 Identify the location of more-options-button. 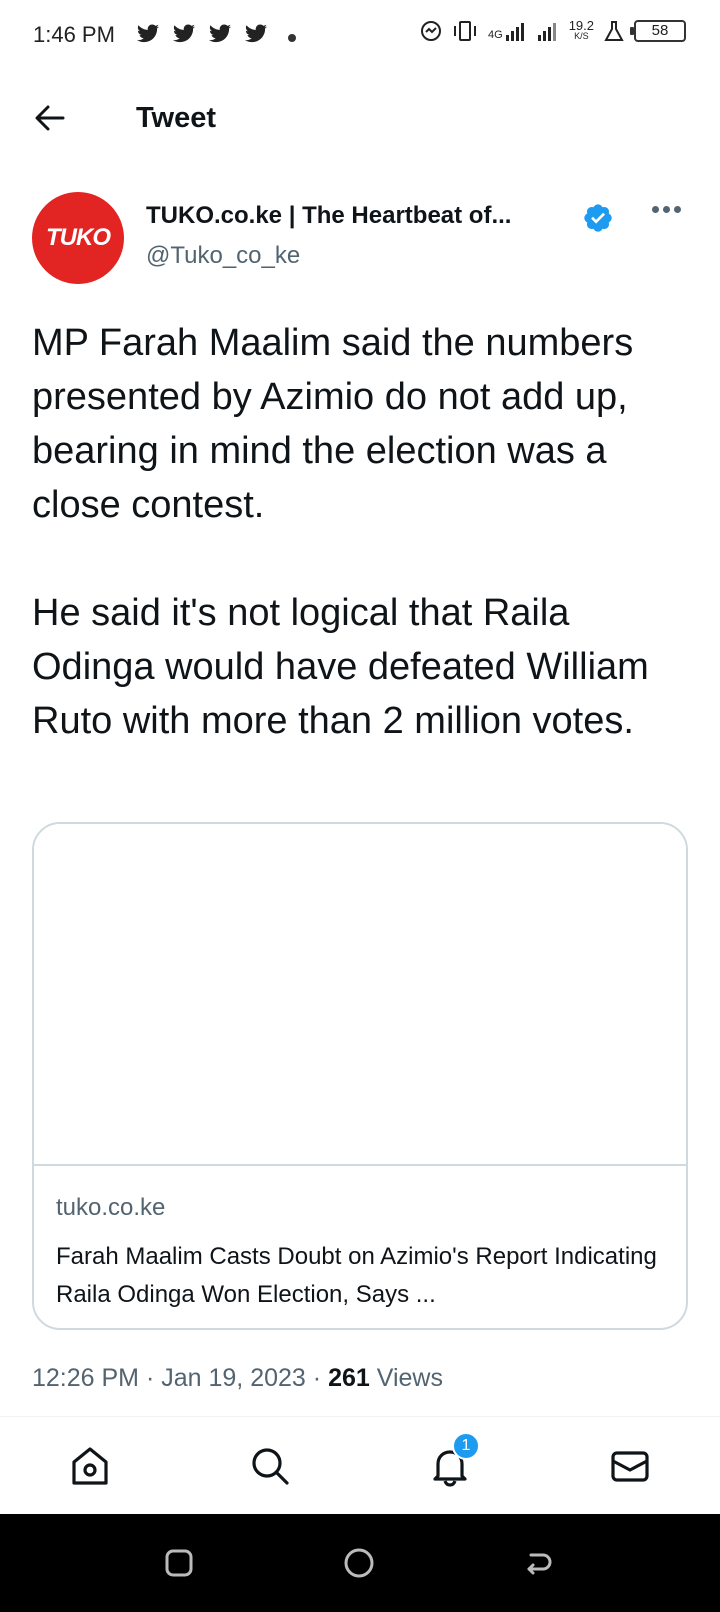
(666, 209).